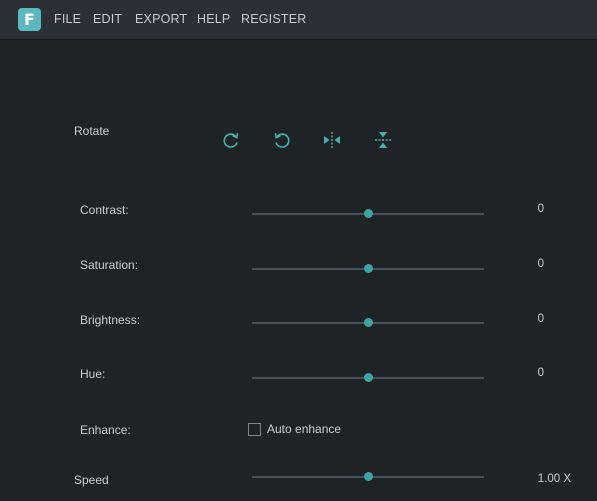 The width and height of the screenshot is (597, 501). I want to click on speed-value: 1.00 X, so click(554, 479).